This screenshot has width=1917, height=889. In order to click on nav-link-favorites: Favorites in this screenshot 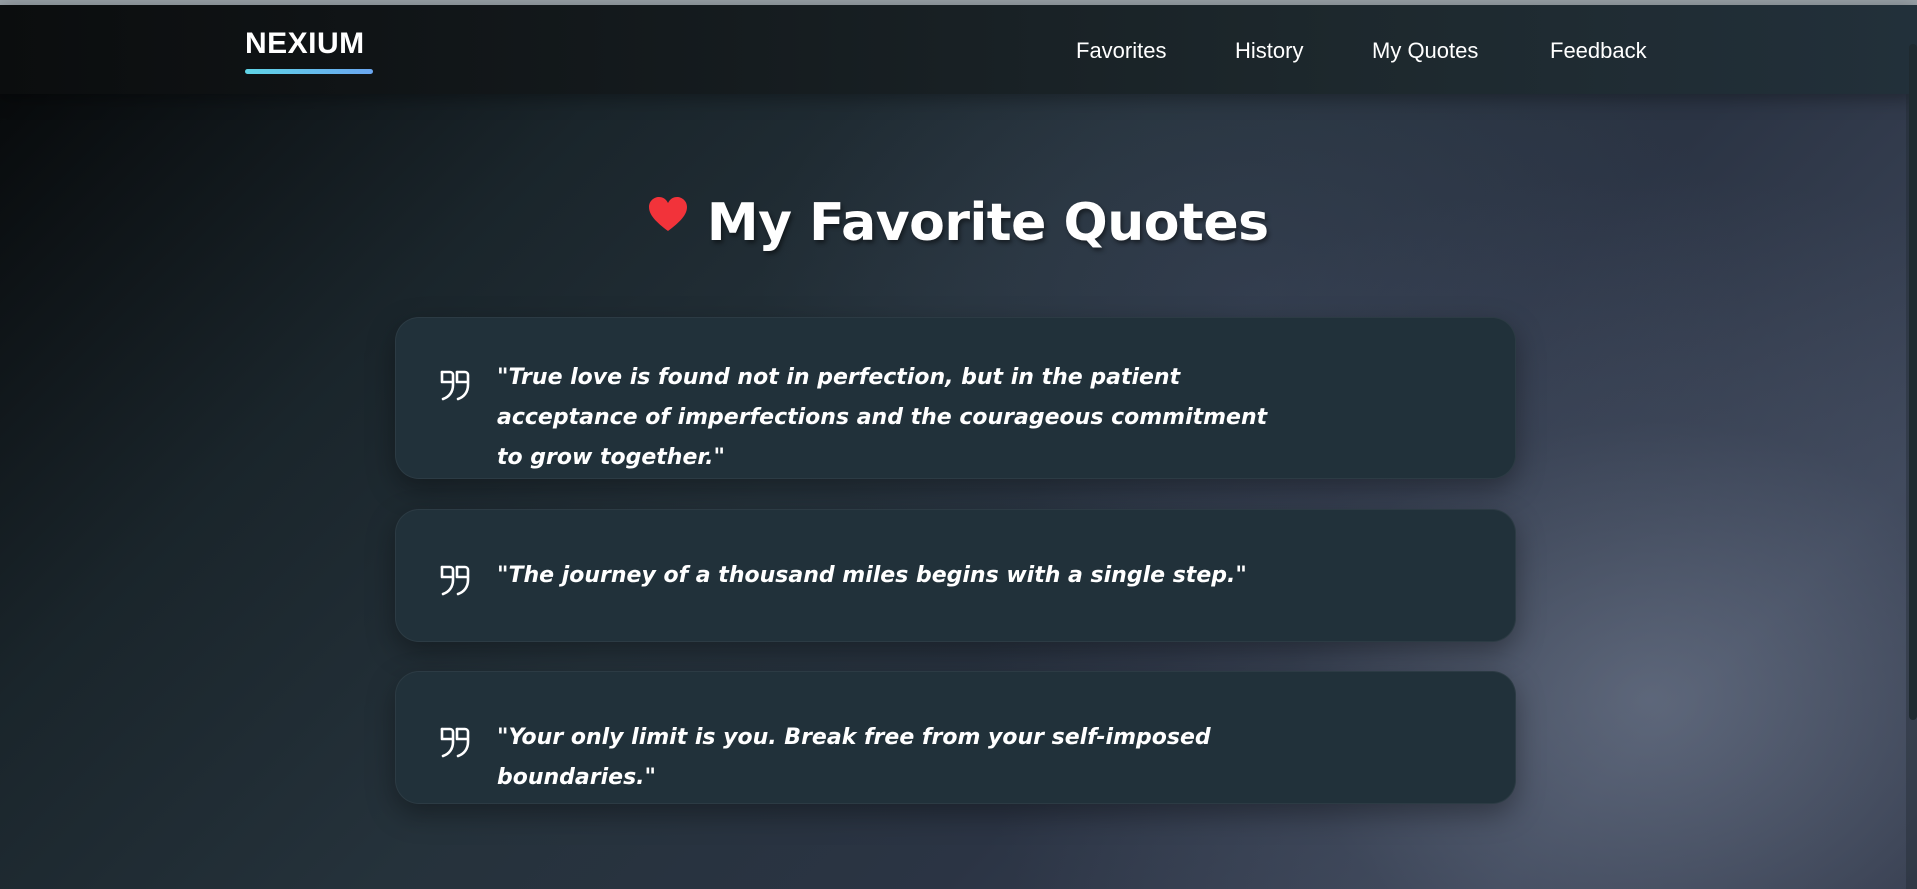, I will do `click(1121, 51)`.